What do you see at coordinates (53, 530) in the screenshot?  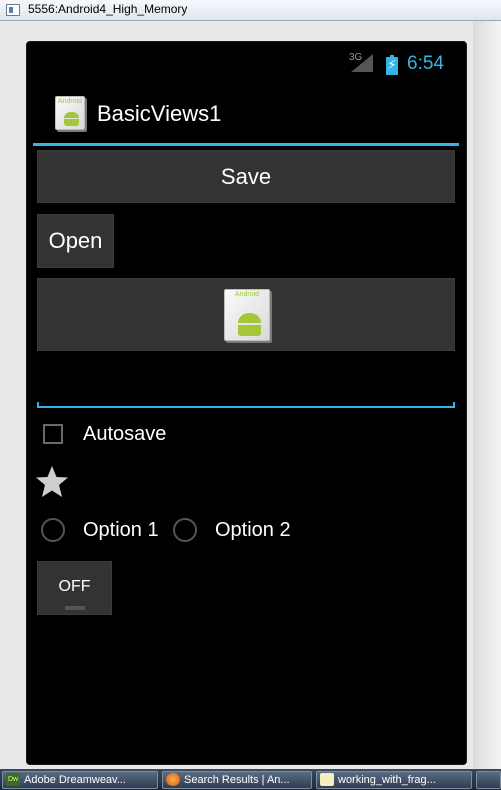 I see `option-1-radio` at bounding box center [53, 530].